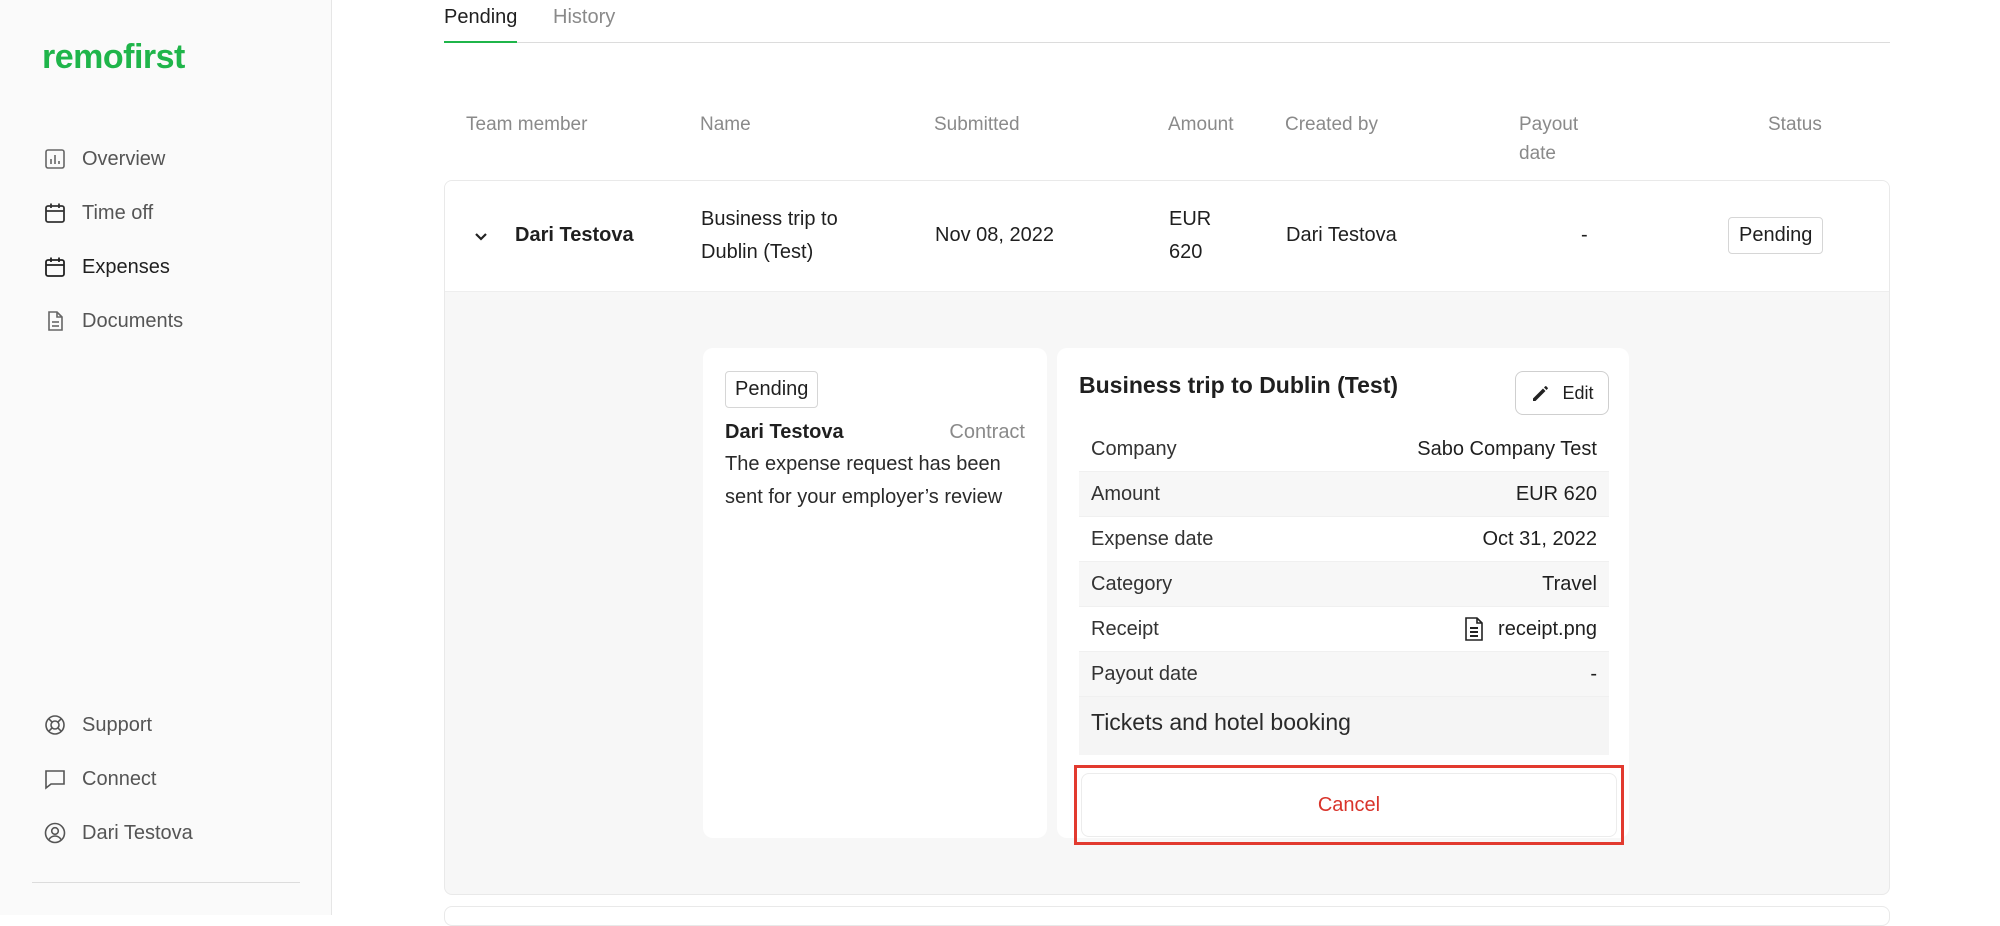 The image size is (2000, 926). What do you see at coordinates (481, 24) in the screenshot?
I see `tab-pending: Pending` at bounding box center [481, 24].